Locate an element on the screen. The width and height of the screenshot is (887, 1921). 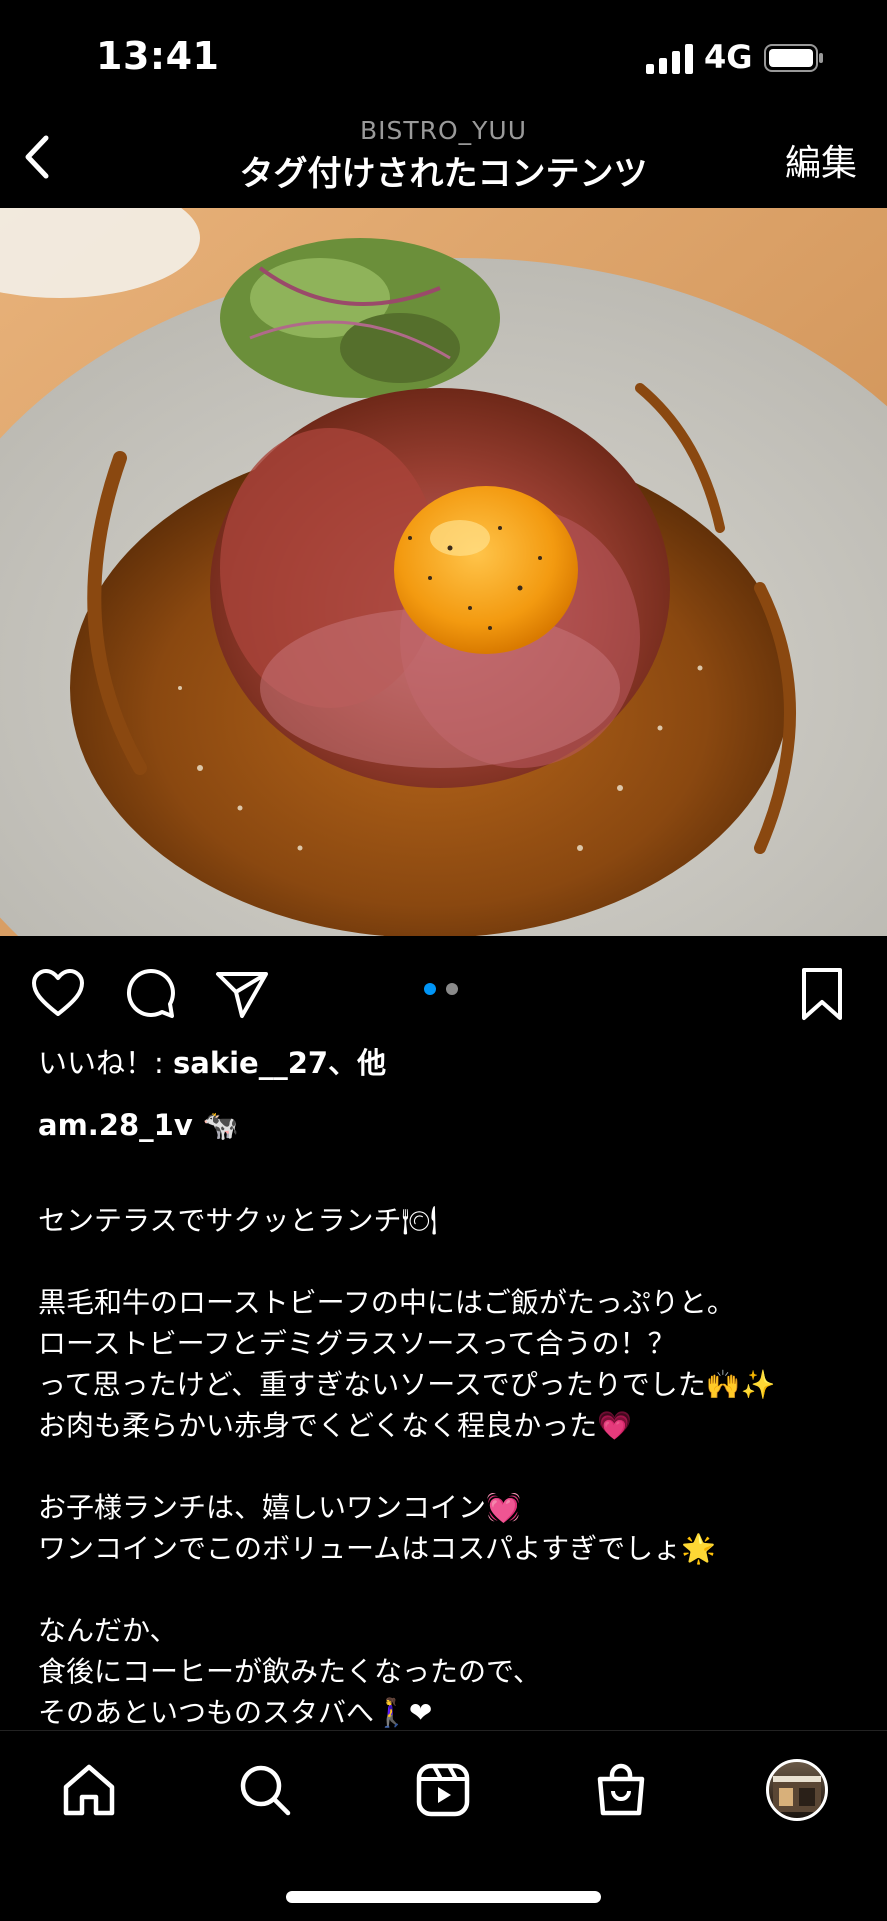
search-icon is located at coordinates (265, 1790).